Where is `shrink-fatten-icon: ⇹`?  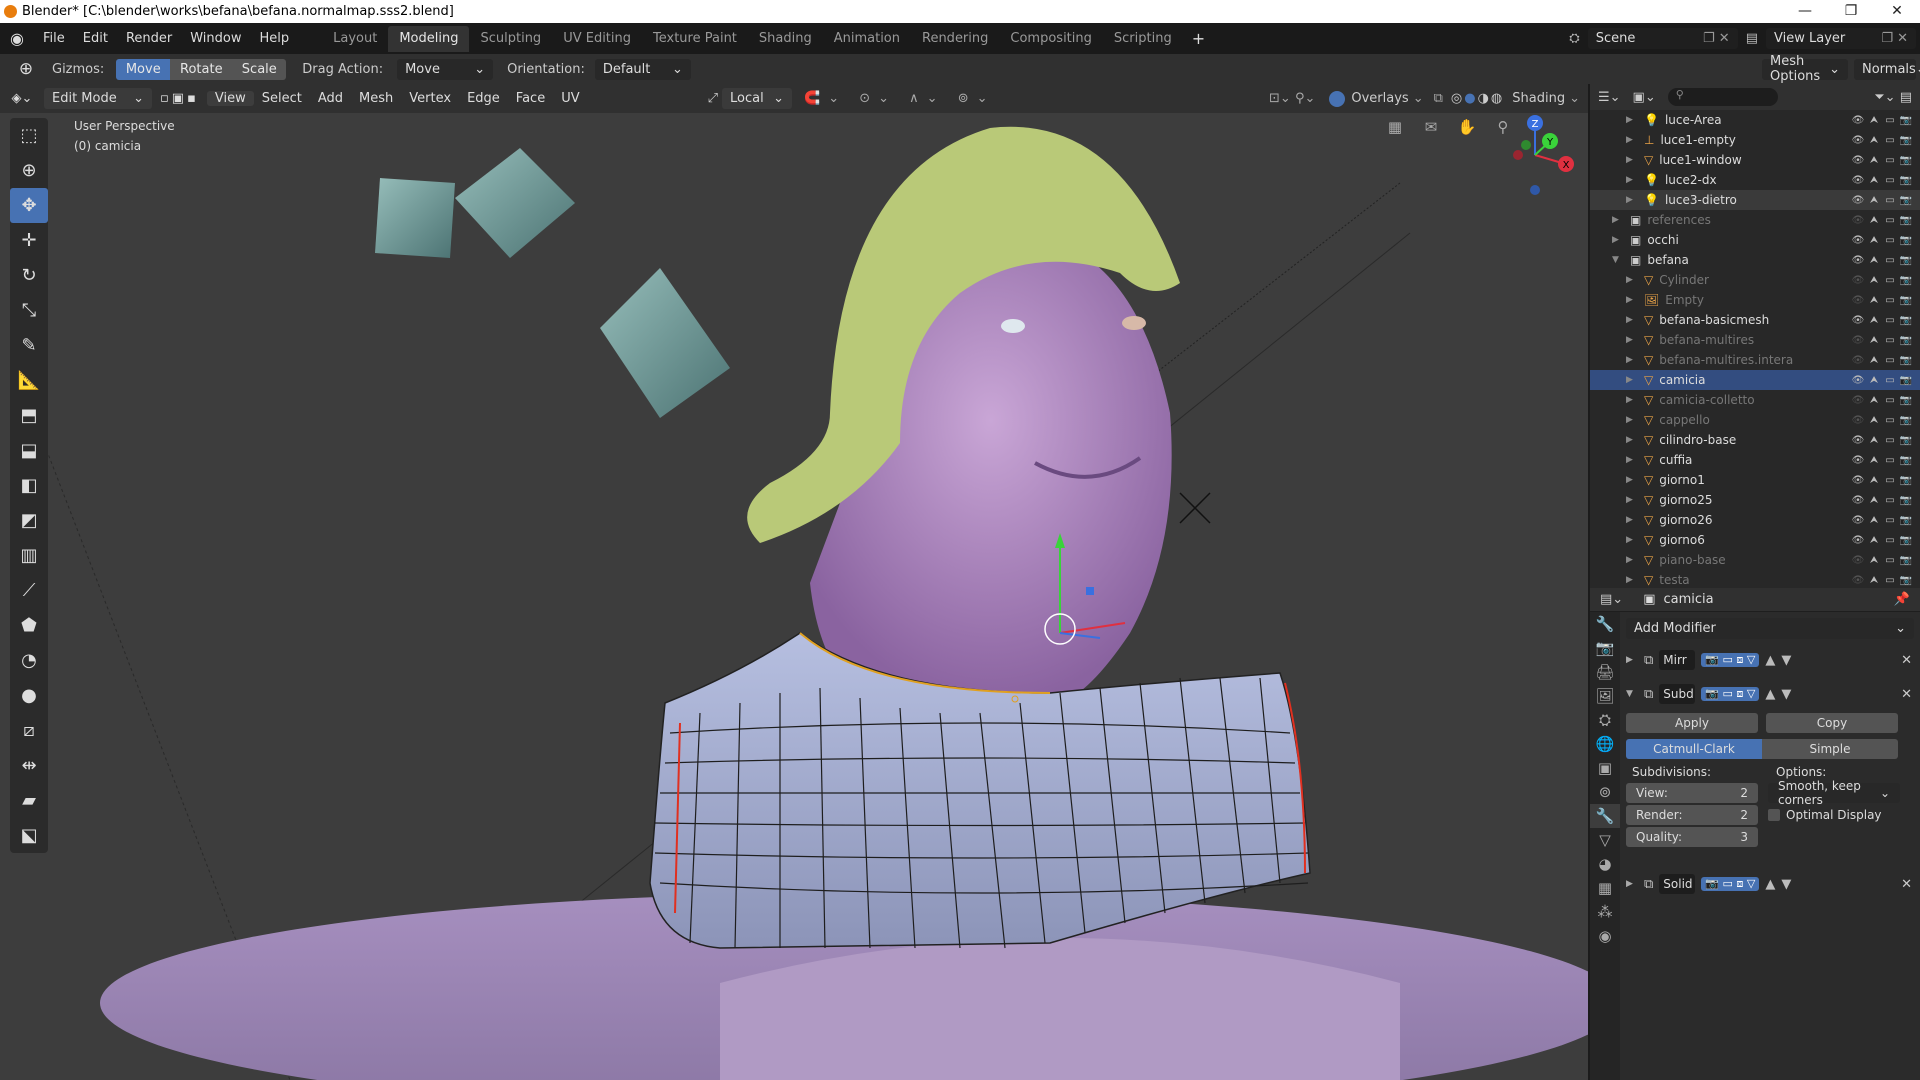 shrink-fatten-icon: ⇹ is located at coordinates (29, 765).